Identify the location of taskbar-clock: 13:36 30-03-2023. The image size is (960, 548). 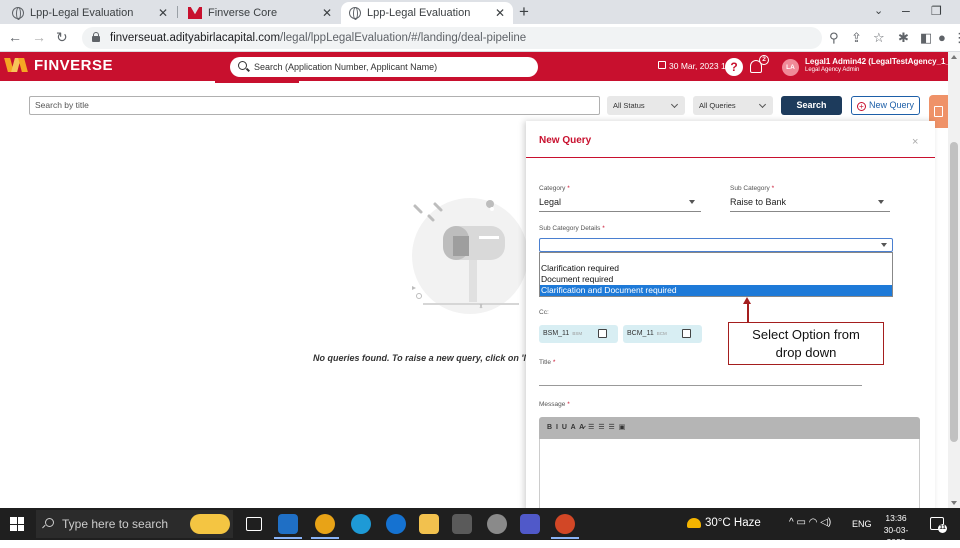
(896, 530).